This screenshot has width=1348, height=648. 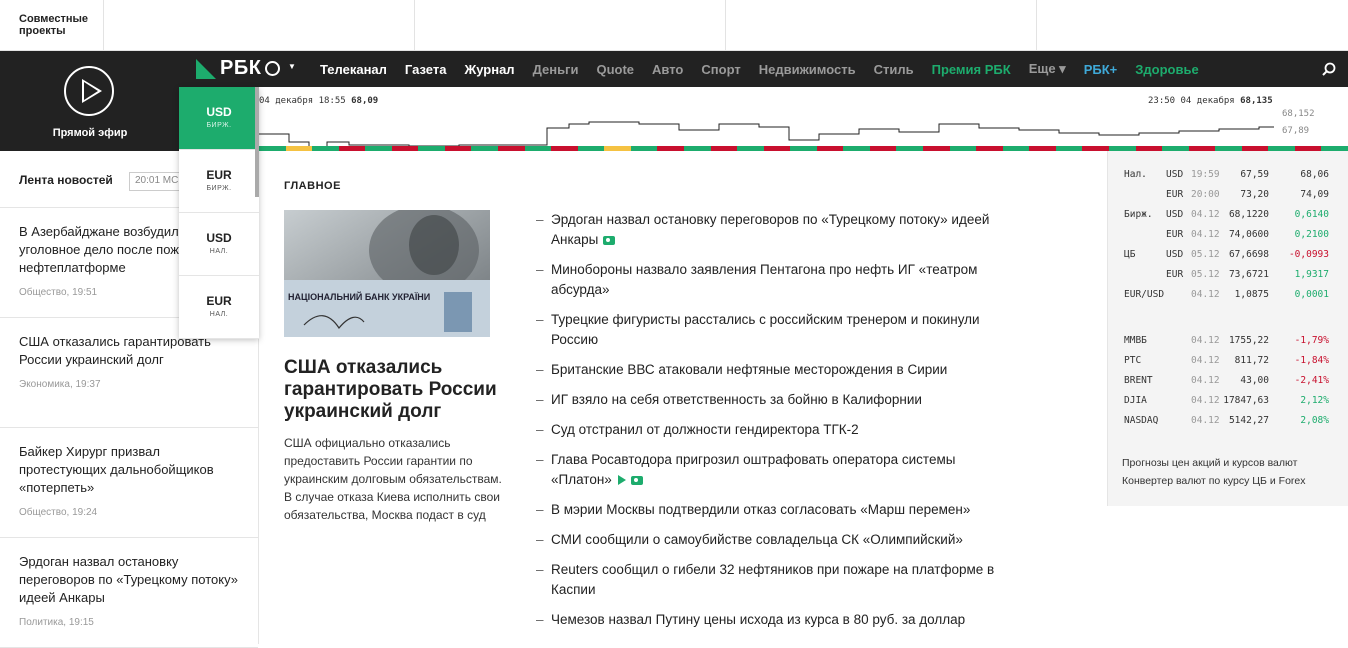 What do you see at coordinates (1248, 254) in the screenshot?
I see `quote-value: 67,6698` at bounding box center [1248, 254].